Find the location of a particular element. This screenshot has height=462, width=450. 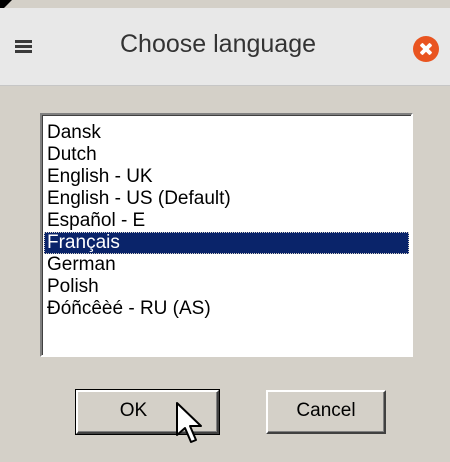

language-item-polish: Polish is located at coordinates (226, 287).